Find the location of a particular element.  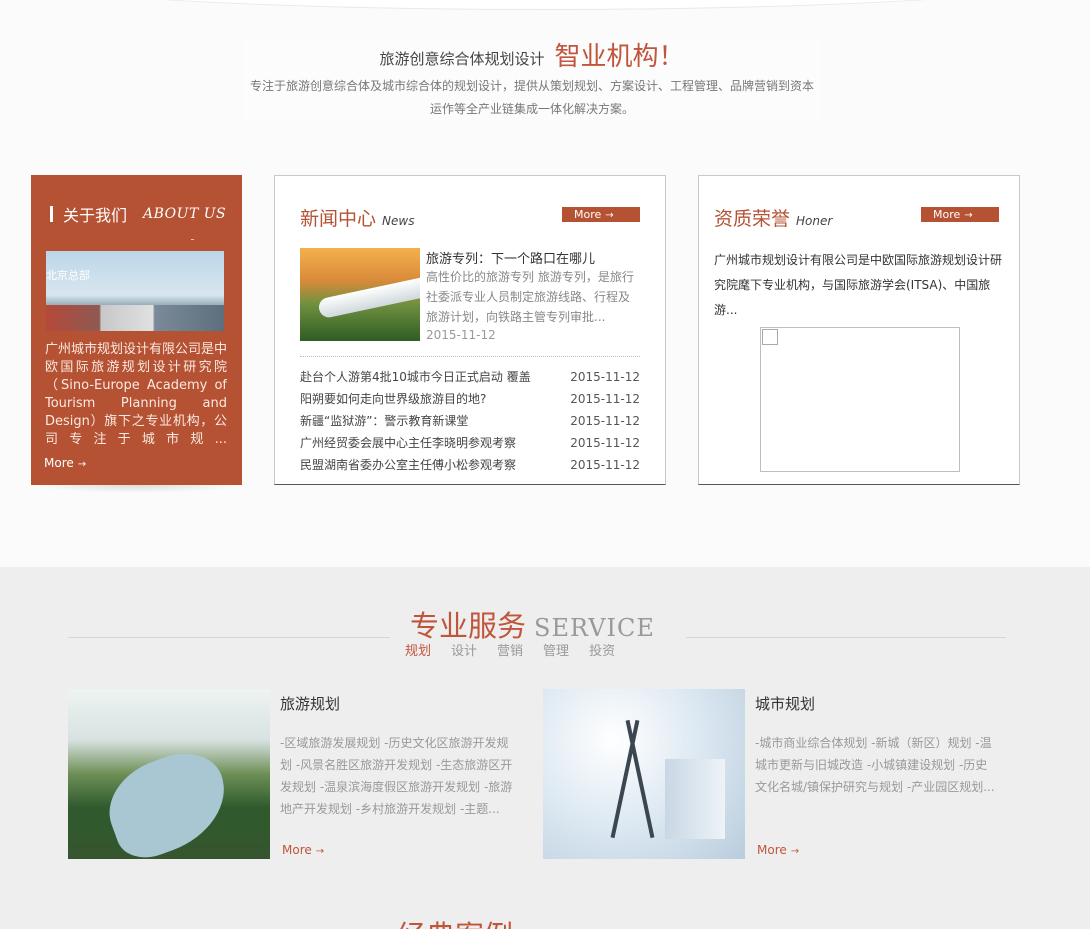

building-shape is located at coordinates (695, 799).